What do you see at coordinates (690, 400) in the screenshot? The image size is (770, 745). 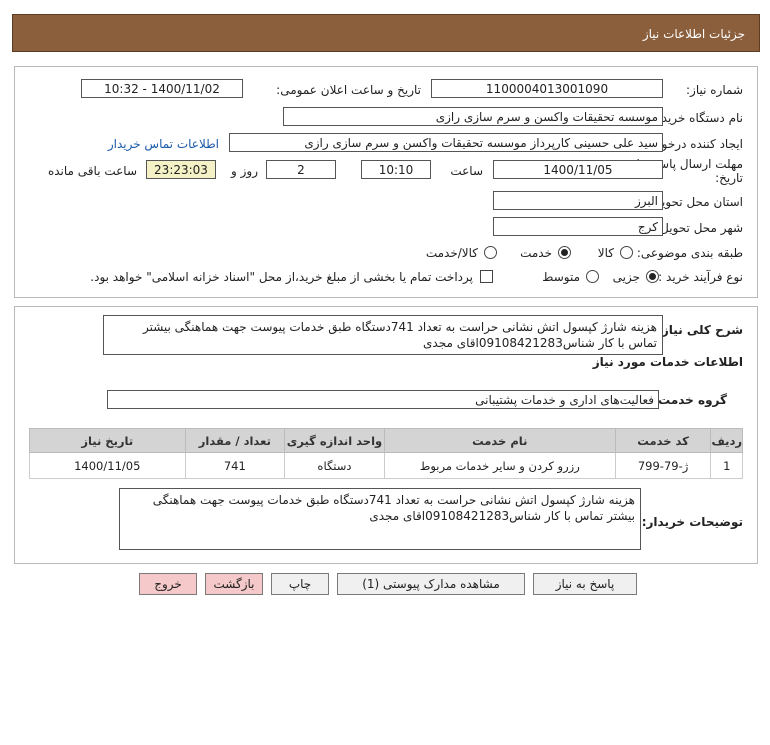 I see `service-group-label: گروه خدمت:` at bounding box center [690, 400].